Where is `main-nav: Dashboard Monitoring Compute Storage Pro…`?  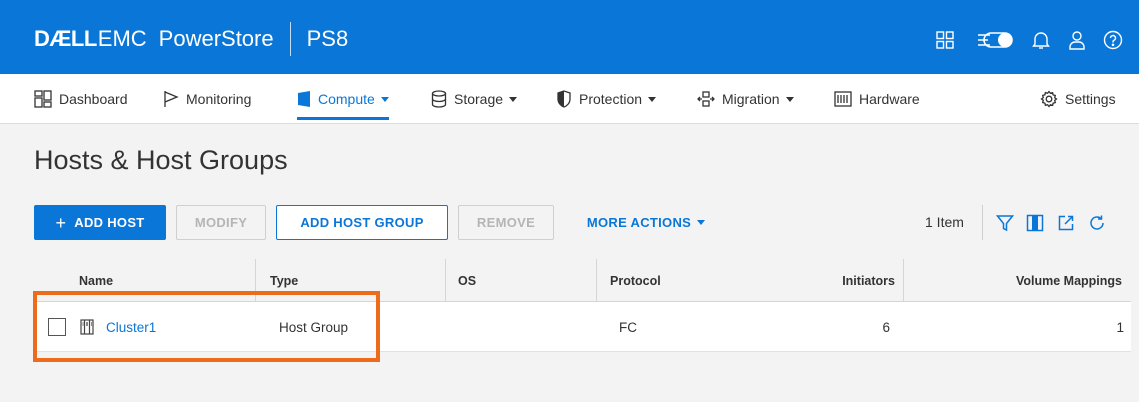 main-nav: Dashboard Monitoring Compute Storage Pro… is located at coordinates (569, 99).